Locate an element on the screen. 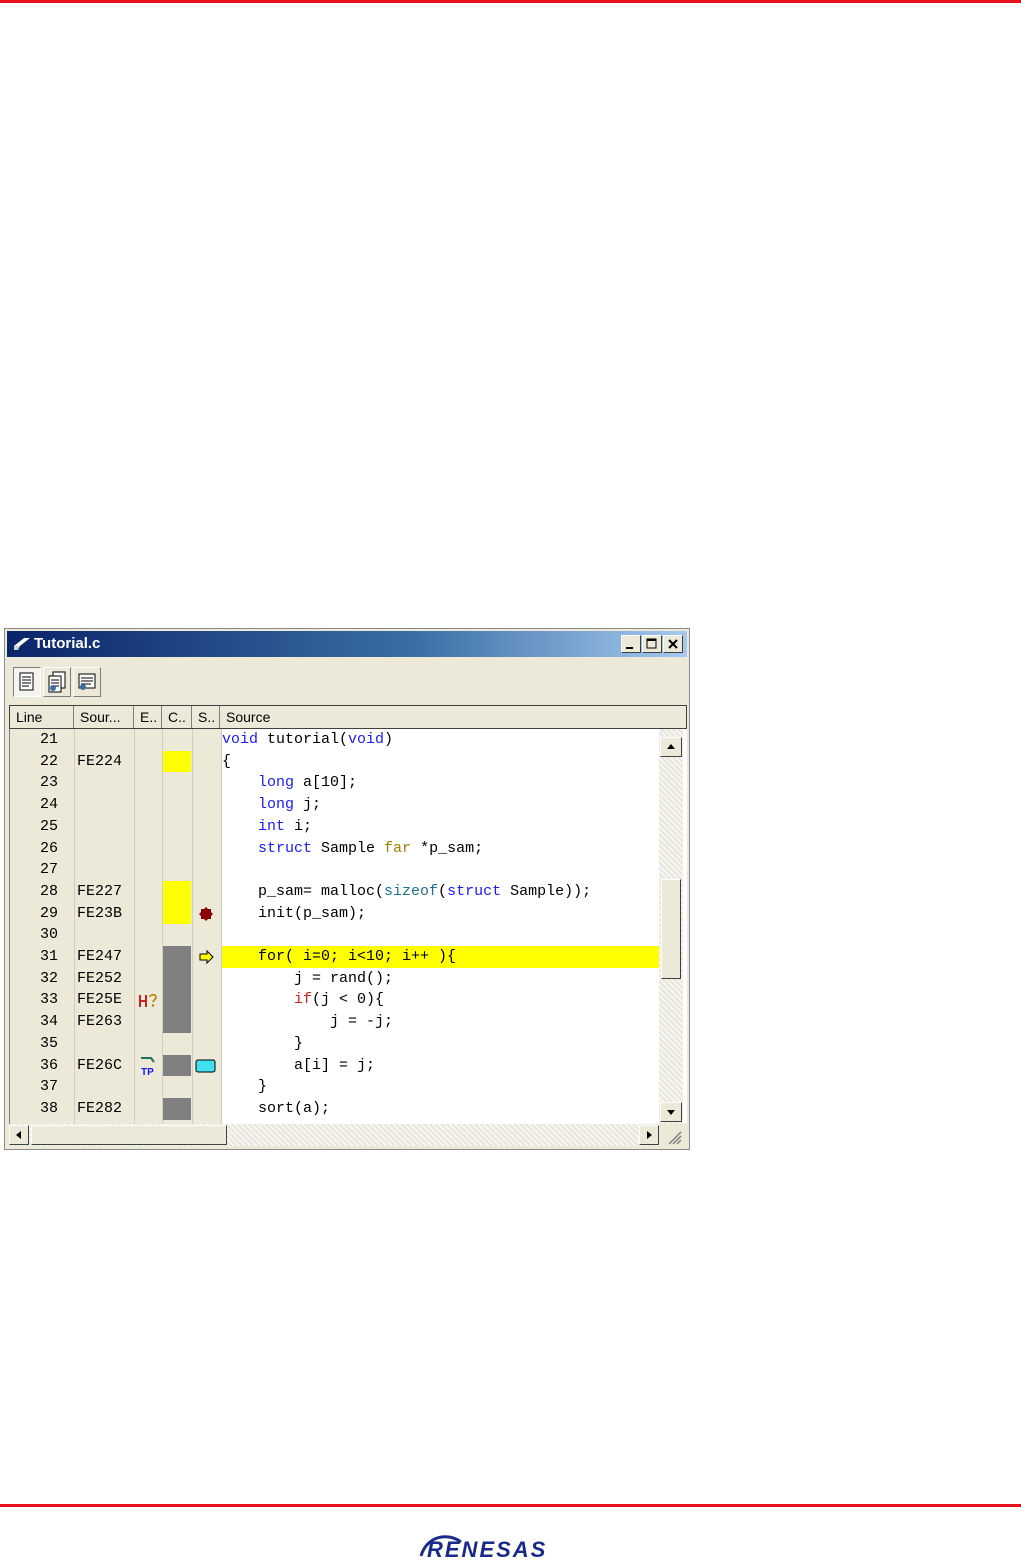 This screenshot has height=1564, width=1021. code-row: 37 } is located at coordinates (335, 1087).